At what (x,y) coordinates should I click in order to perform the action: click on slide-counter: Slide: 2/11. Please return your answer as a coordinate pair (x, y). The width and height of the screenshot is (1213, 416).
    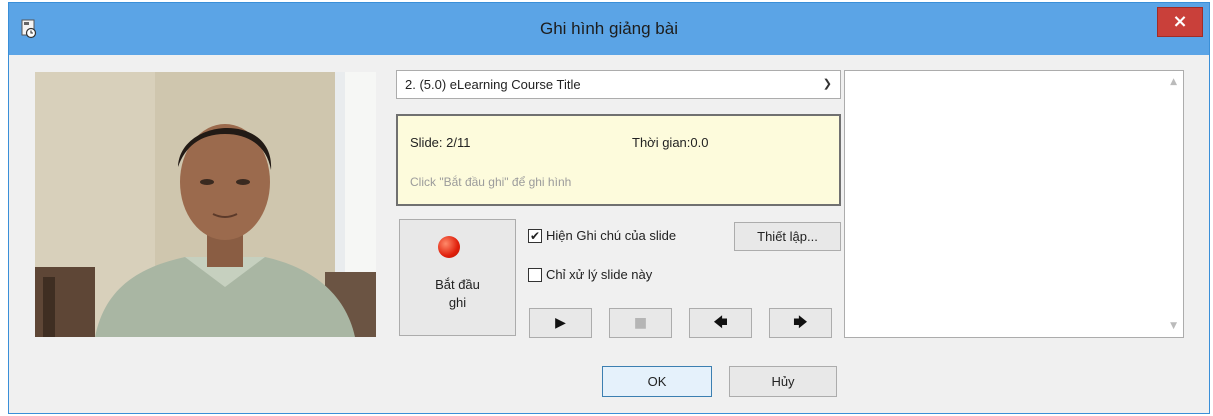
    Looking at the image, I should click on (440, 142).